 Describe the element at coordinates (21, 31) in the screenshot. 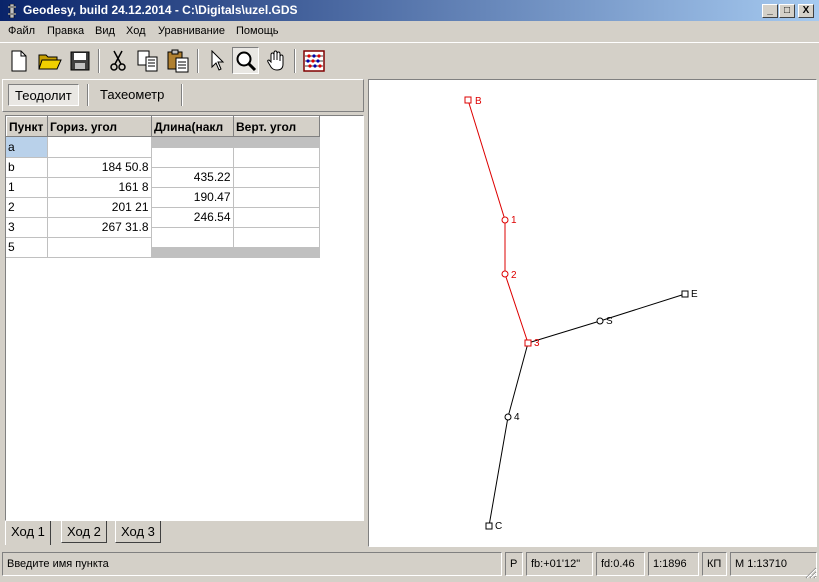

I see `menu-file: Файл` at that location.